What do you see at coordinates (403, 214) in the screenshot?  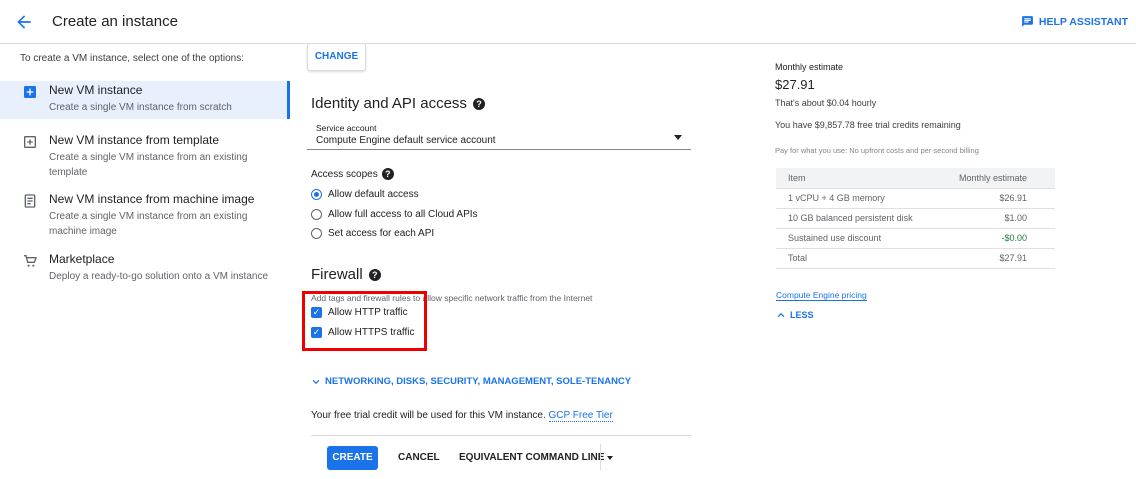 I see `scope-label: Allow full access to all Cloud APIs` at bounding box center [403, 214].